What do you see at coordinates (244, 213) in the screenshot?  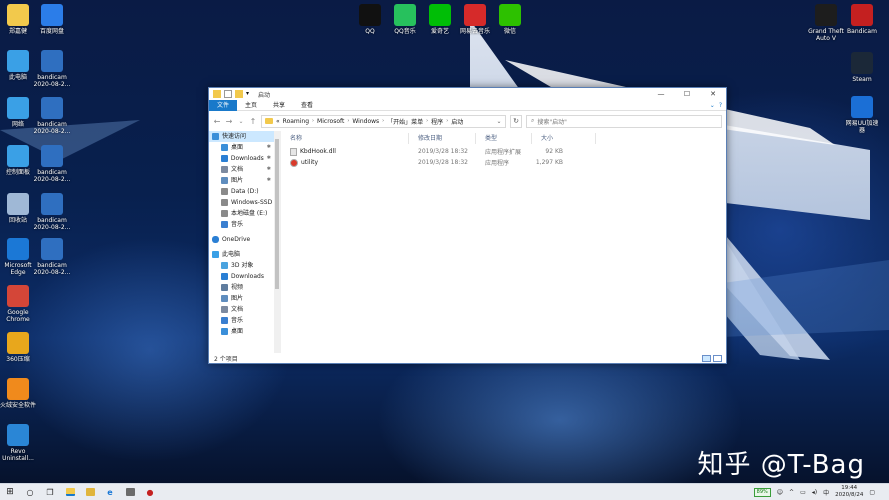 I see `sidebar-item: 本地磁盘 (E:)` at bounding box center [244, 213].